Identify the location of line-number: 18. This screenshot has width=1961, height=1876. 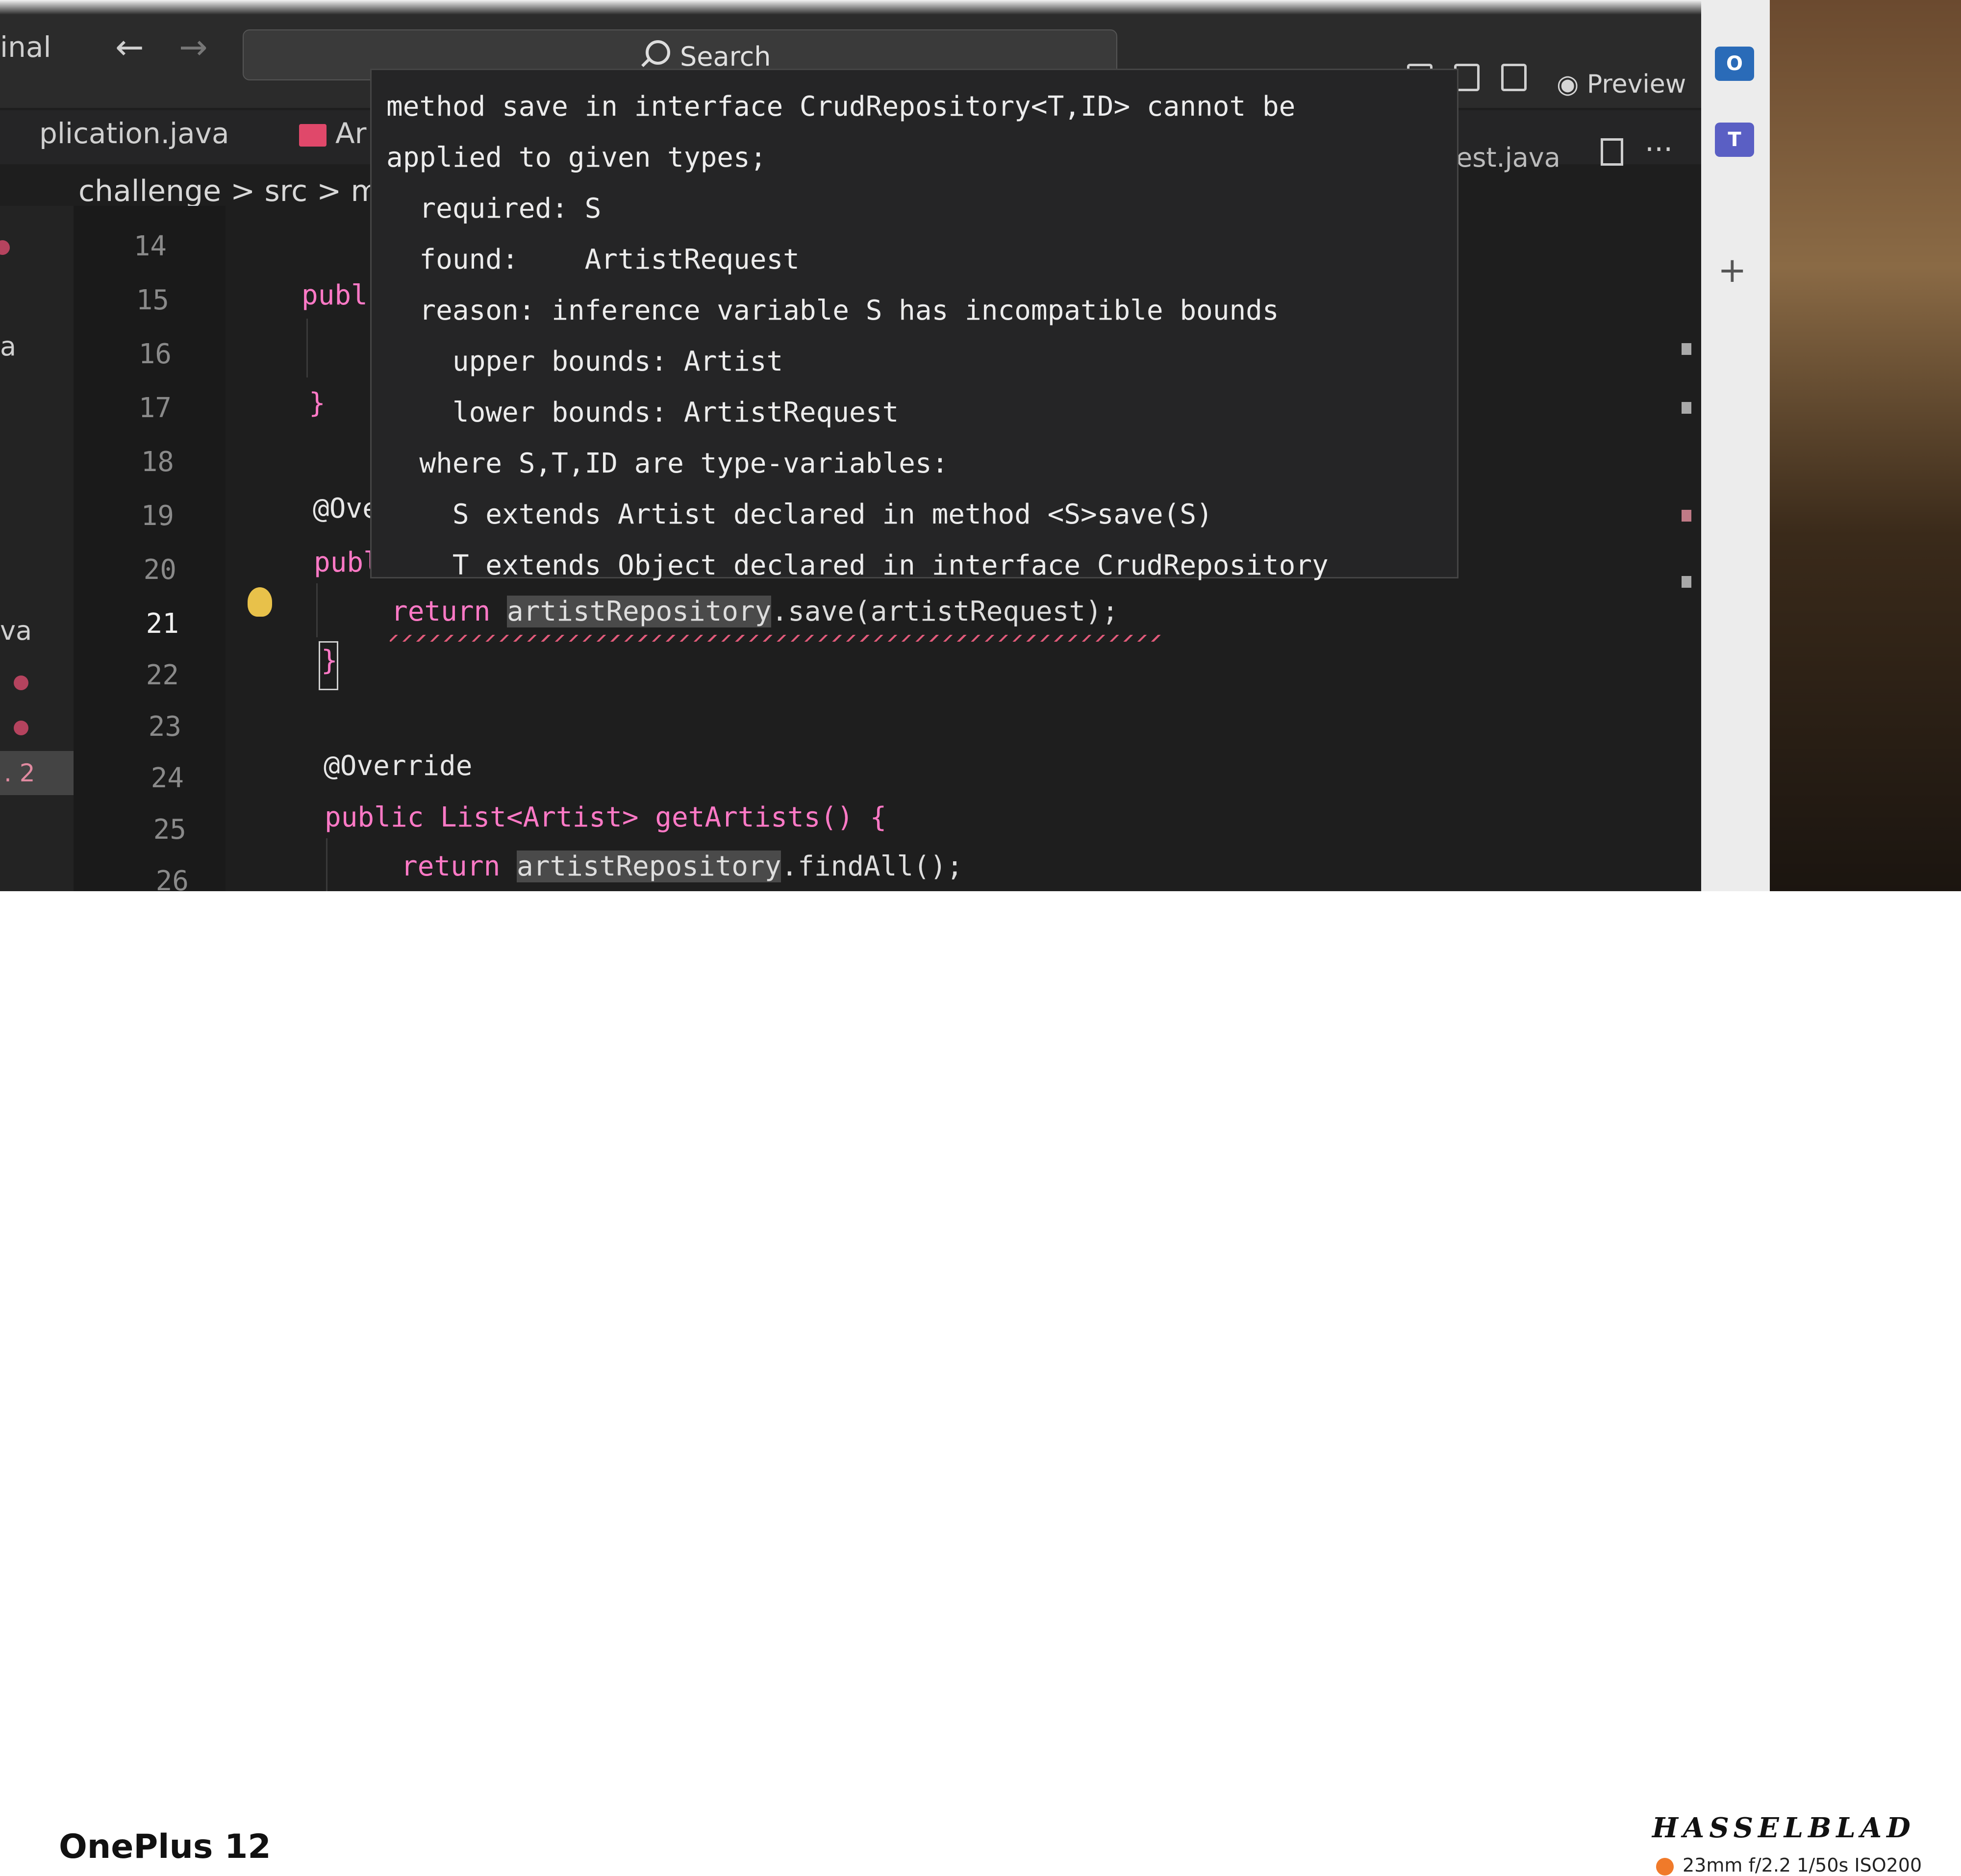
(157, 462).